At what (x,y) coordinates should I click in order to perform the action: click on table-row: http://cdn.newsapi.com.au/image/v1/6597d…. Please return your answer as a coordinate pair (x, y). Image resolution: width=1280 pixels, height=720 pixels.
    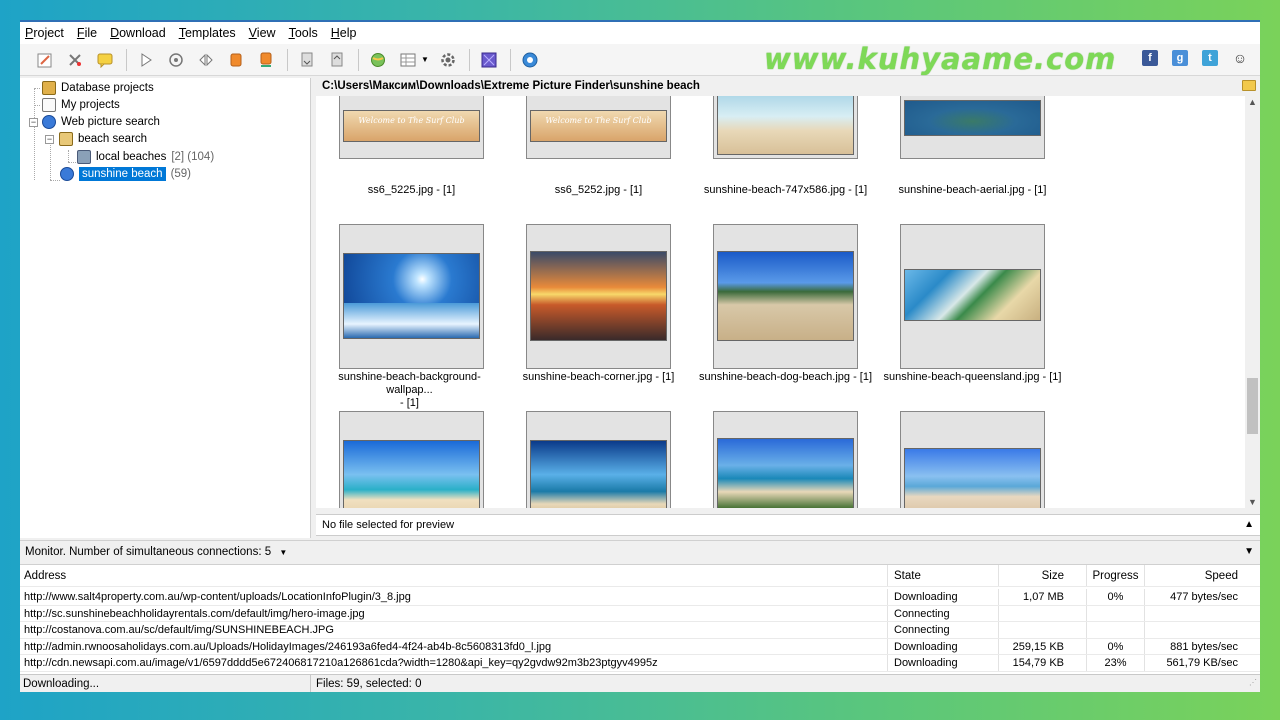
    Looking at the image, I should click on (640, 663).